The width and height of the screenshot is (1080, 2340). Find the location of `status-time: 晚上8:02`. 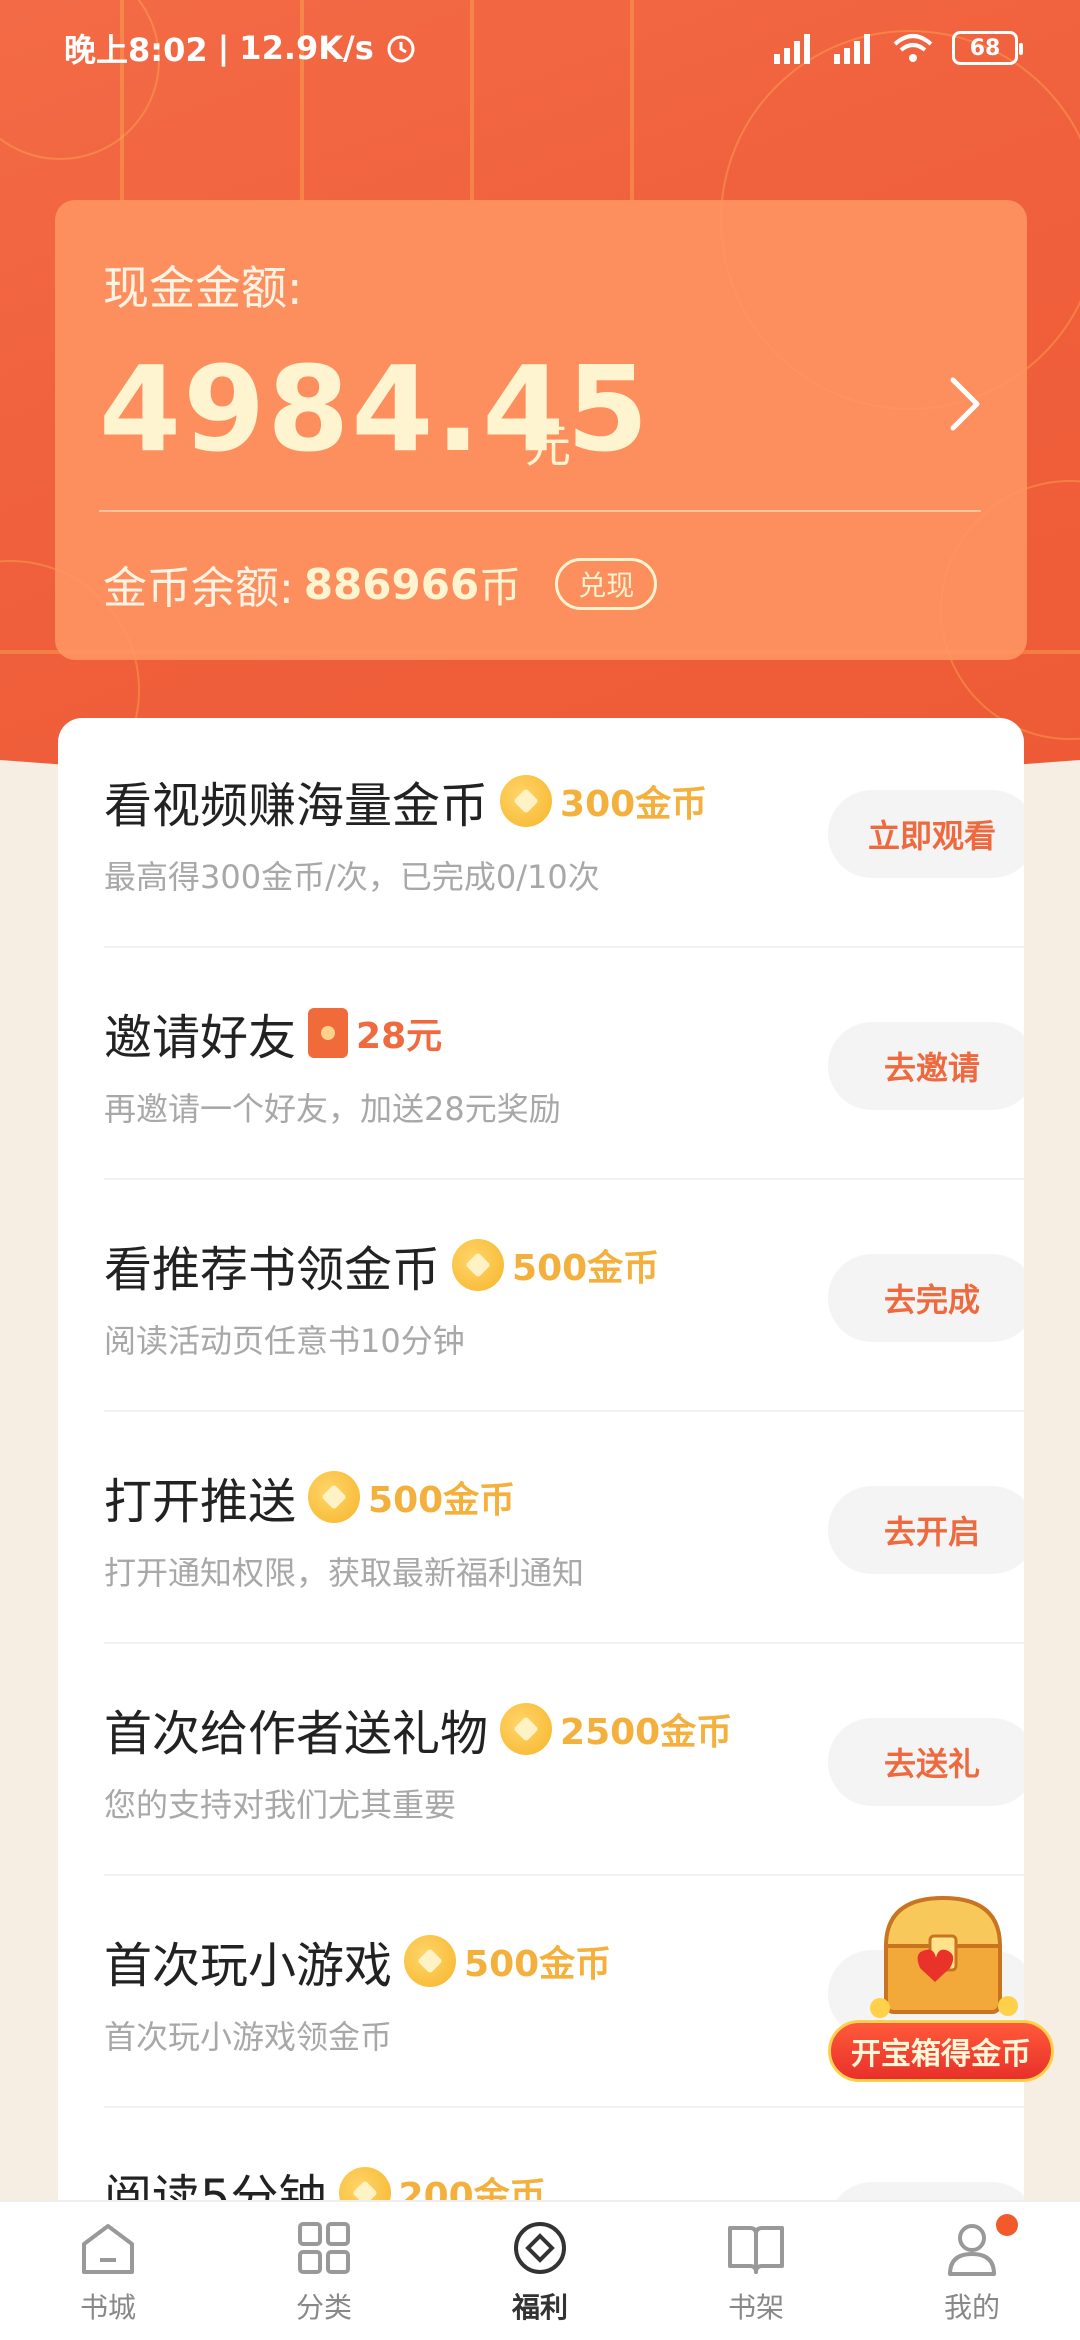

status-time: 晚上8:02 is located at coordinates (136, 50).